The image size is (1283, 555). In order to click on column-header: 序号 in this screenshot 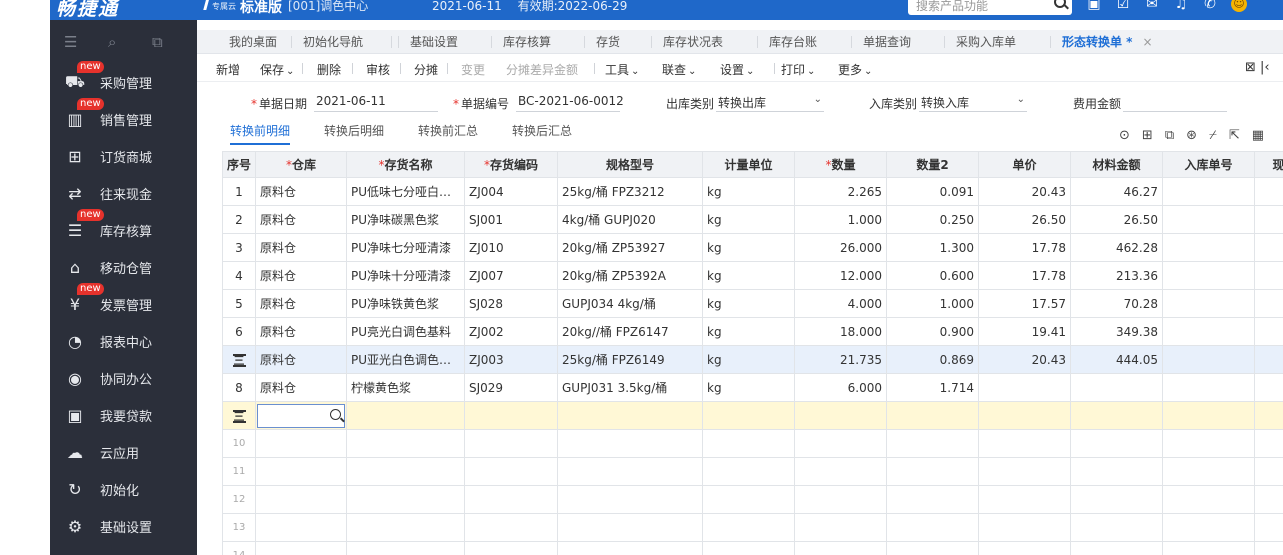, I will do `click(239, 164)`.